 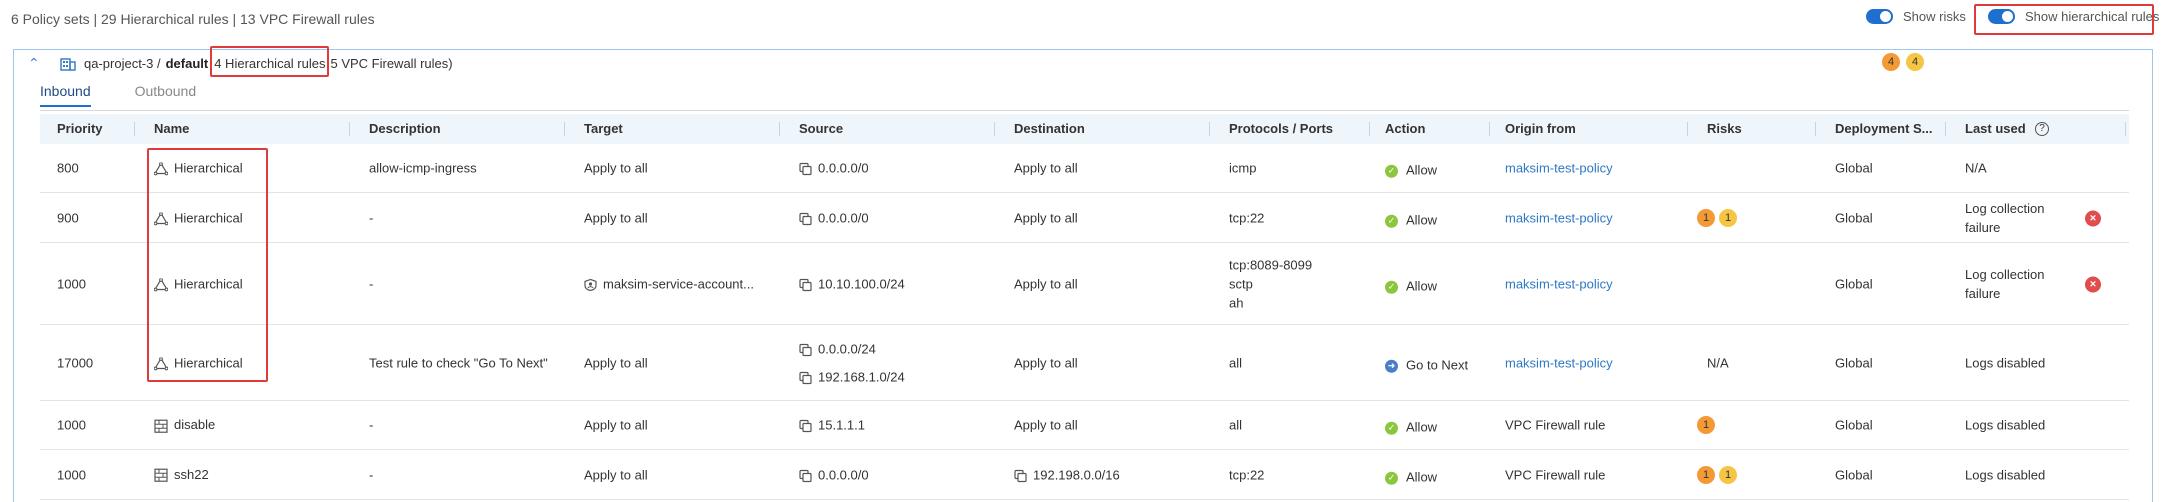 I want to click on destination-cell: Apply to all, so click(x=1046, y=362).